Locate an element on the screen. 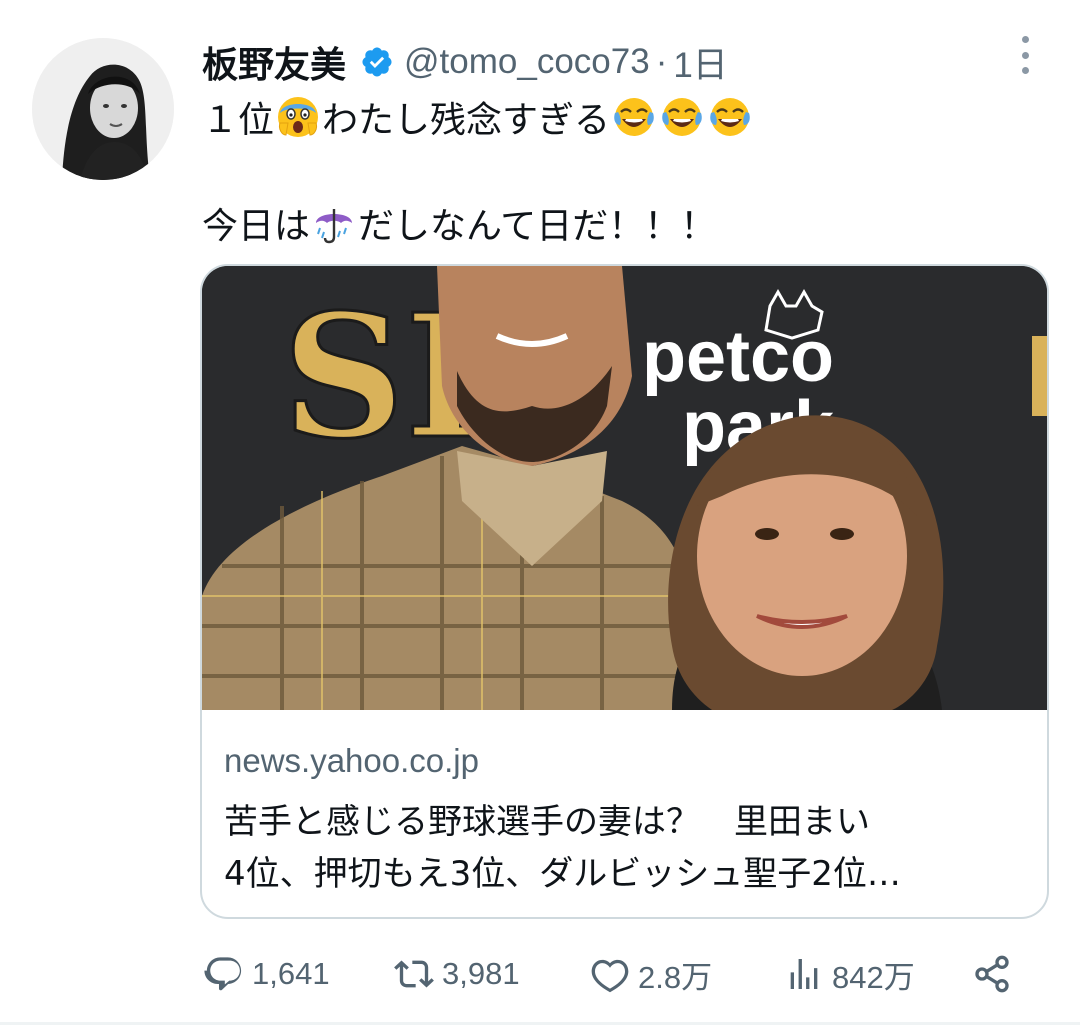  share-button is located at coordinates (996, 974).